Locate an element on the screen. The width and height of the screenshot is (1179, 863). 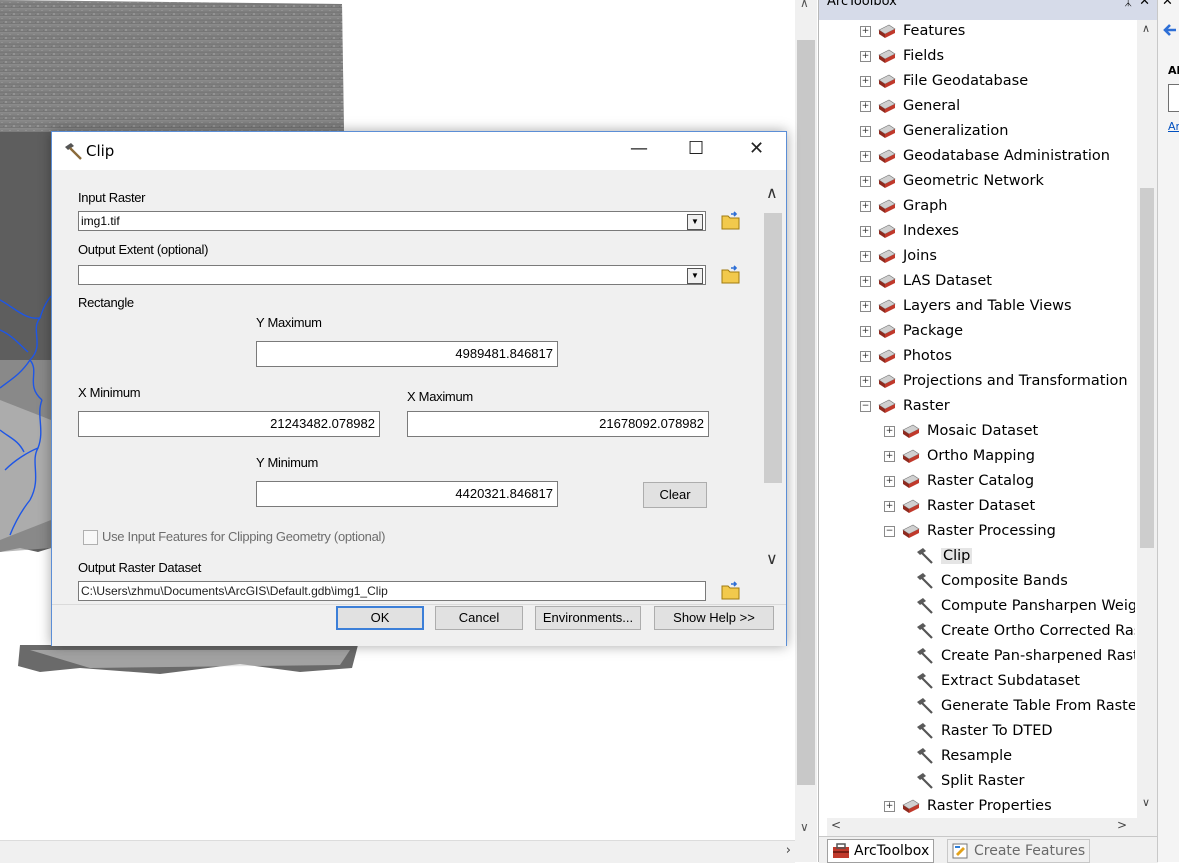
scroll-right-icon: > is located at coordinates (1122, 825).